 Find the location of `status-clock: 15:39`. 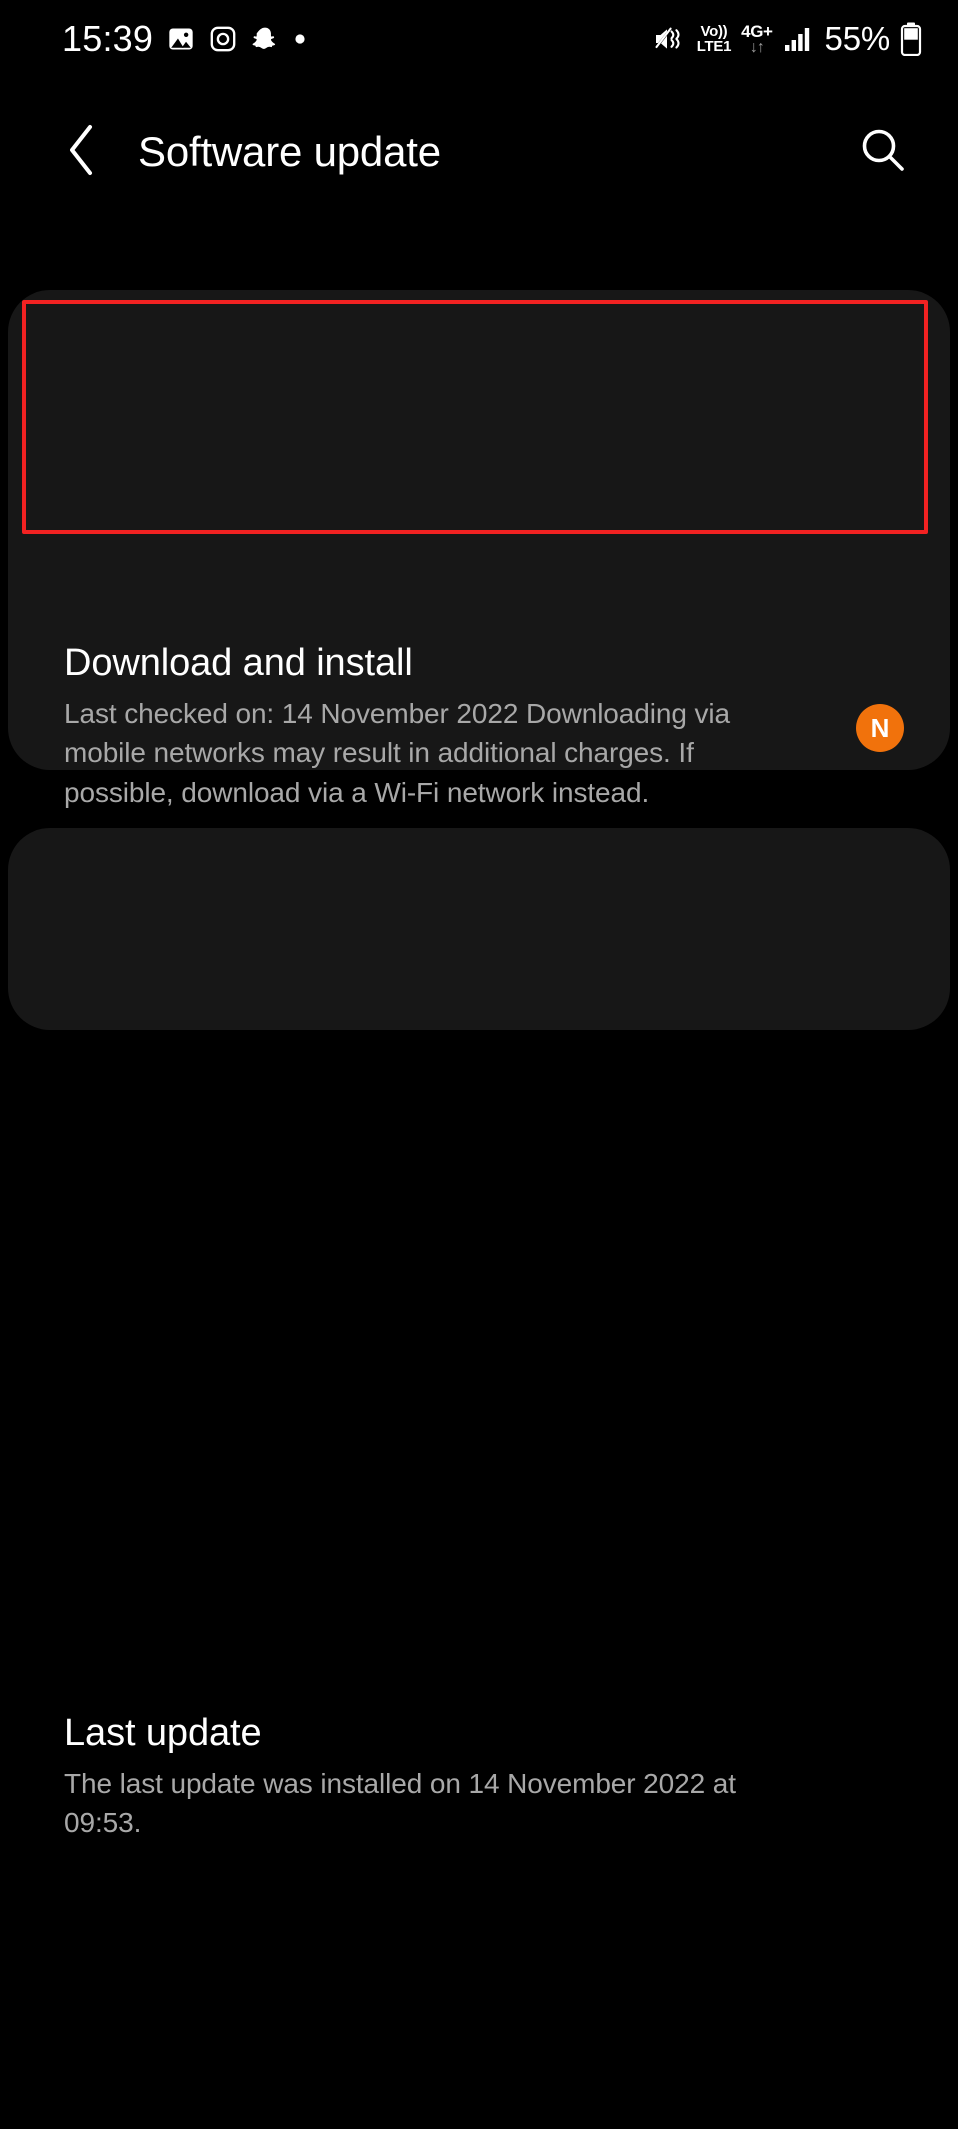

status-clock: 15:39 is located at coordinates (108, 38).